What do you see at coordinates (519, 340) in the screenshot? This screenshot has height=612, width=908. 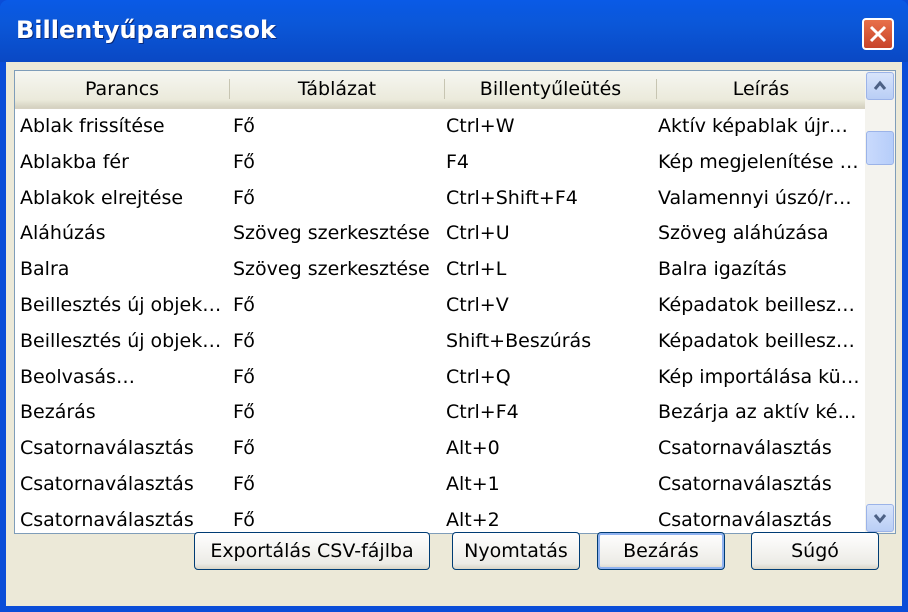 I see `cell-keystroke: Shift+Beszúrás` at bounding box center [519, 340].